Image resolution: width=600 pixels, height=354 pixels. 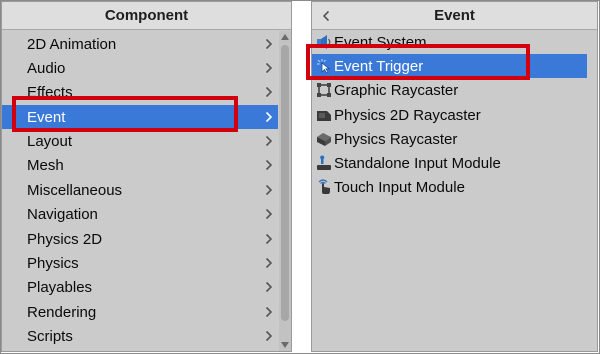 I want to click on highlight-box-event-trigger, so click(x=418, y=62).